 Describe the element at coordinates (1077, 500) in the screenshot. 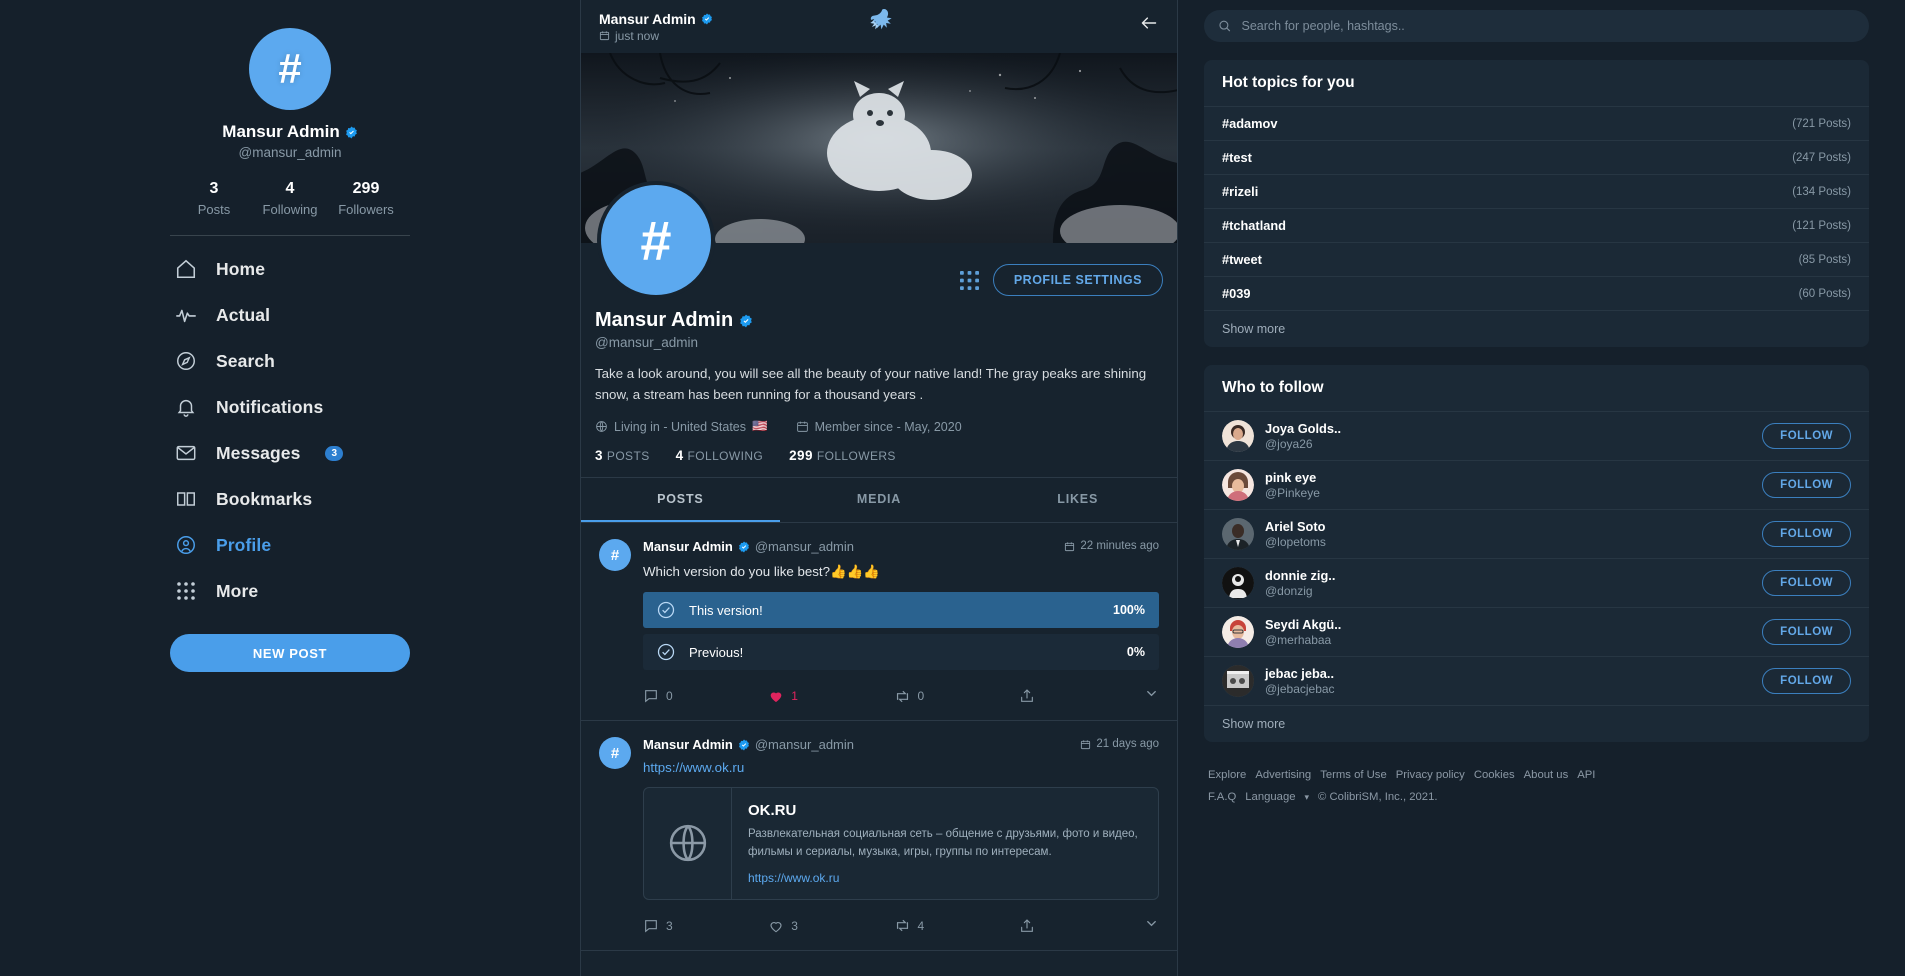

I see `tab-likes: LIKES` at that location.